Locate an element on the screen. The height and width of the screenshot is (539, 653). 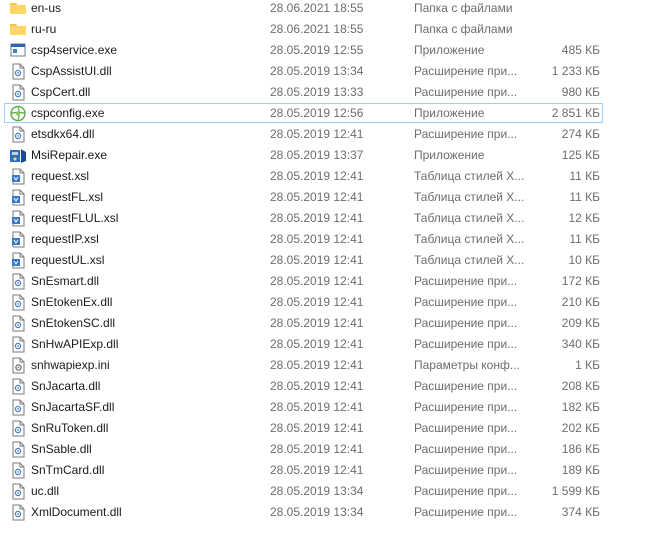
file-name: uc.dll is located at coordinates (45, 491).